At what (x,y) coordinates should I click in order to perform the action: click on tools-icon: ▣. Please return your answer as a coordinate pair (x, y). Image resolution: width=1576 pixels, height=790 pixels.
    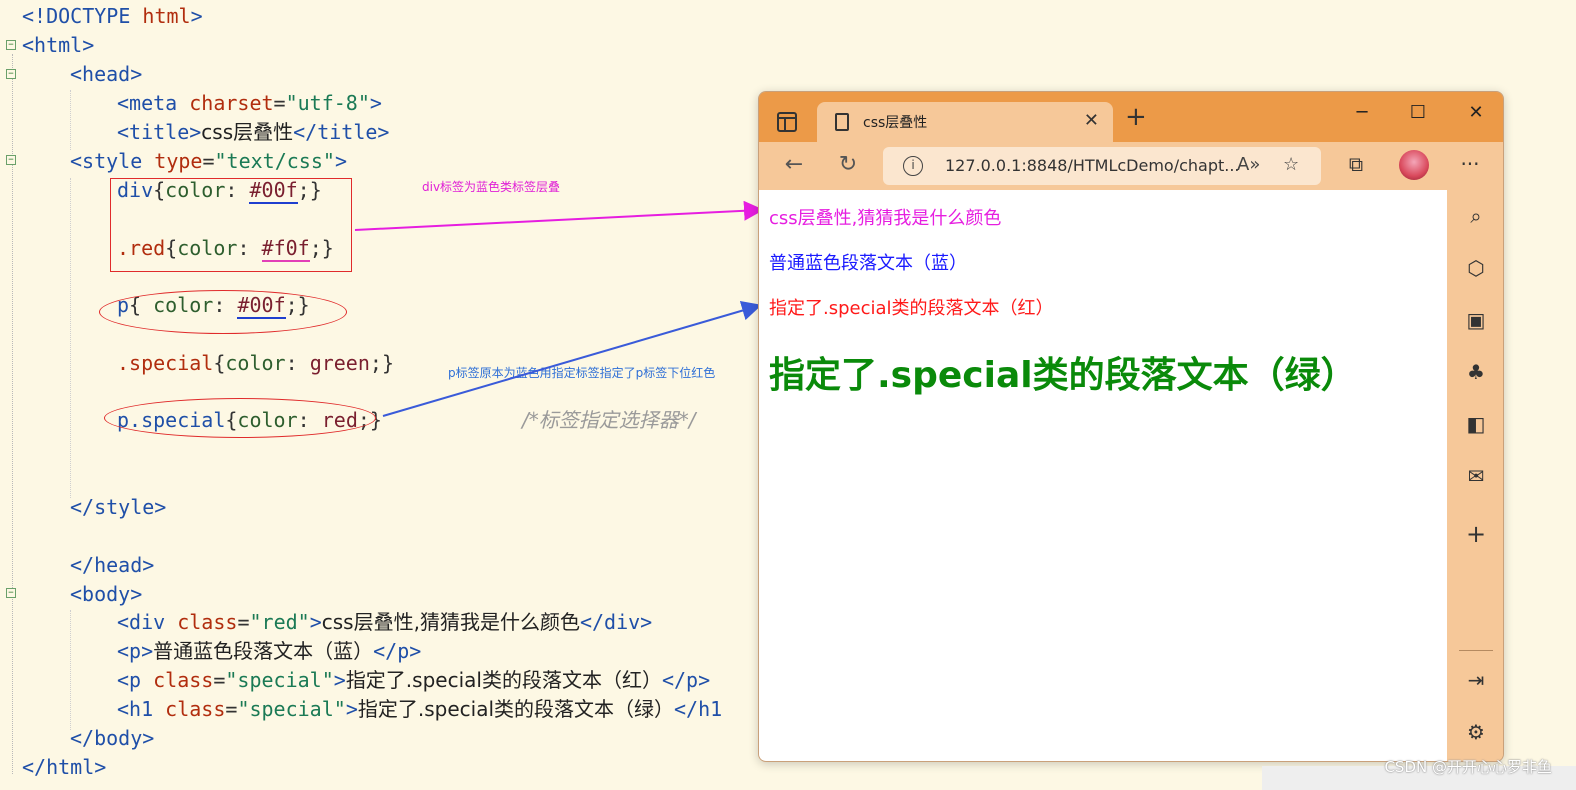
    Looking at the image, I should click on (1476, 320).